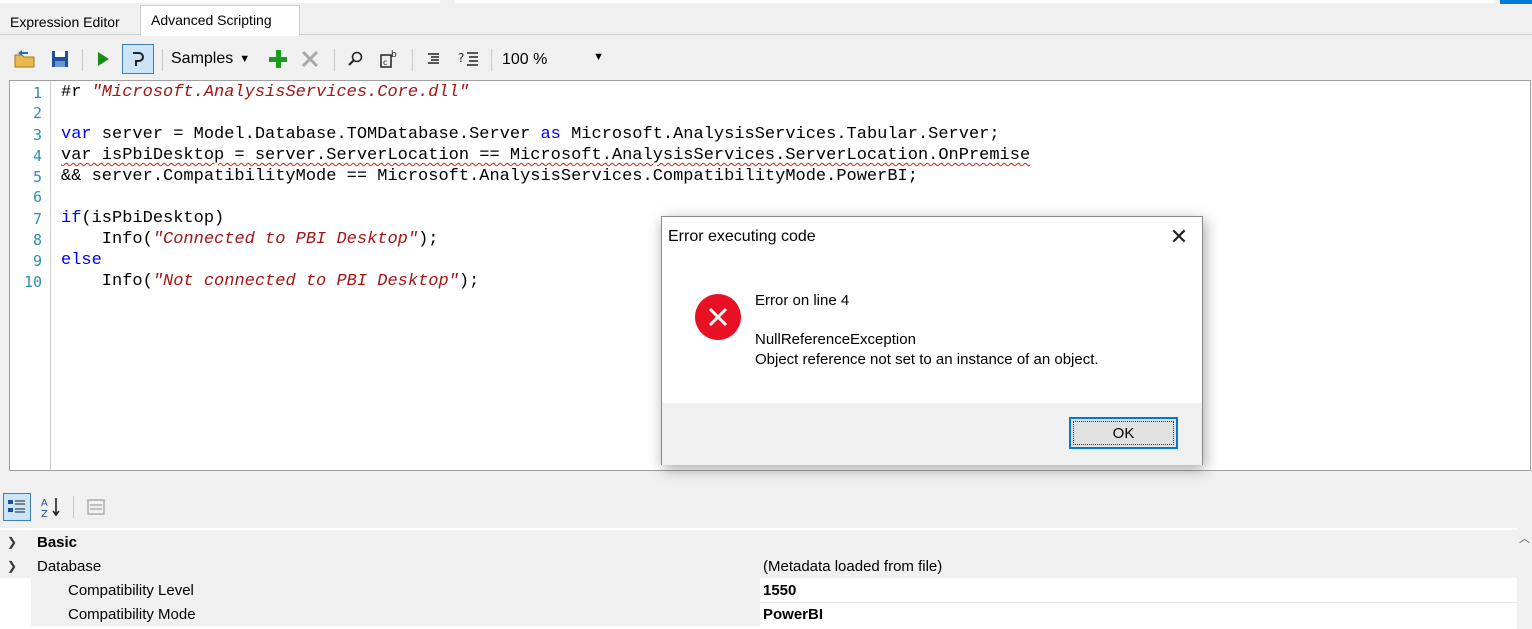 This screenshot has width=1532, height=629. What do you see at coordinates (779, 590) in the screenshot?
I see `property-value: 1550` at bounding box center [779, 590].